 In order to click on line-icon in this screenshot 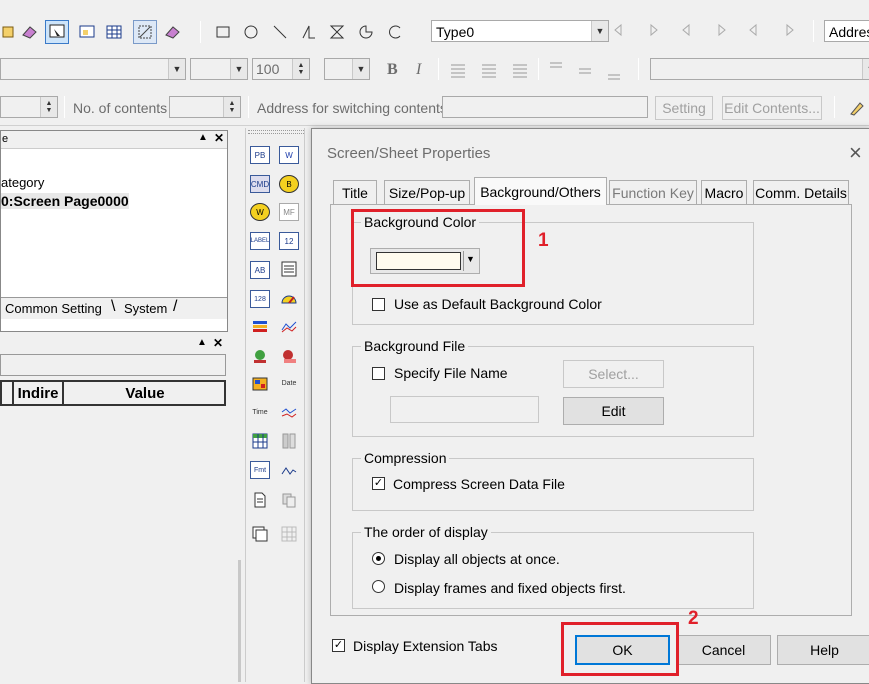, I will do `click(280, 32)`.